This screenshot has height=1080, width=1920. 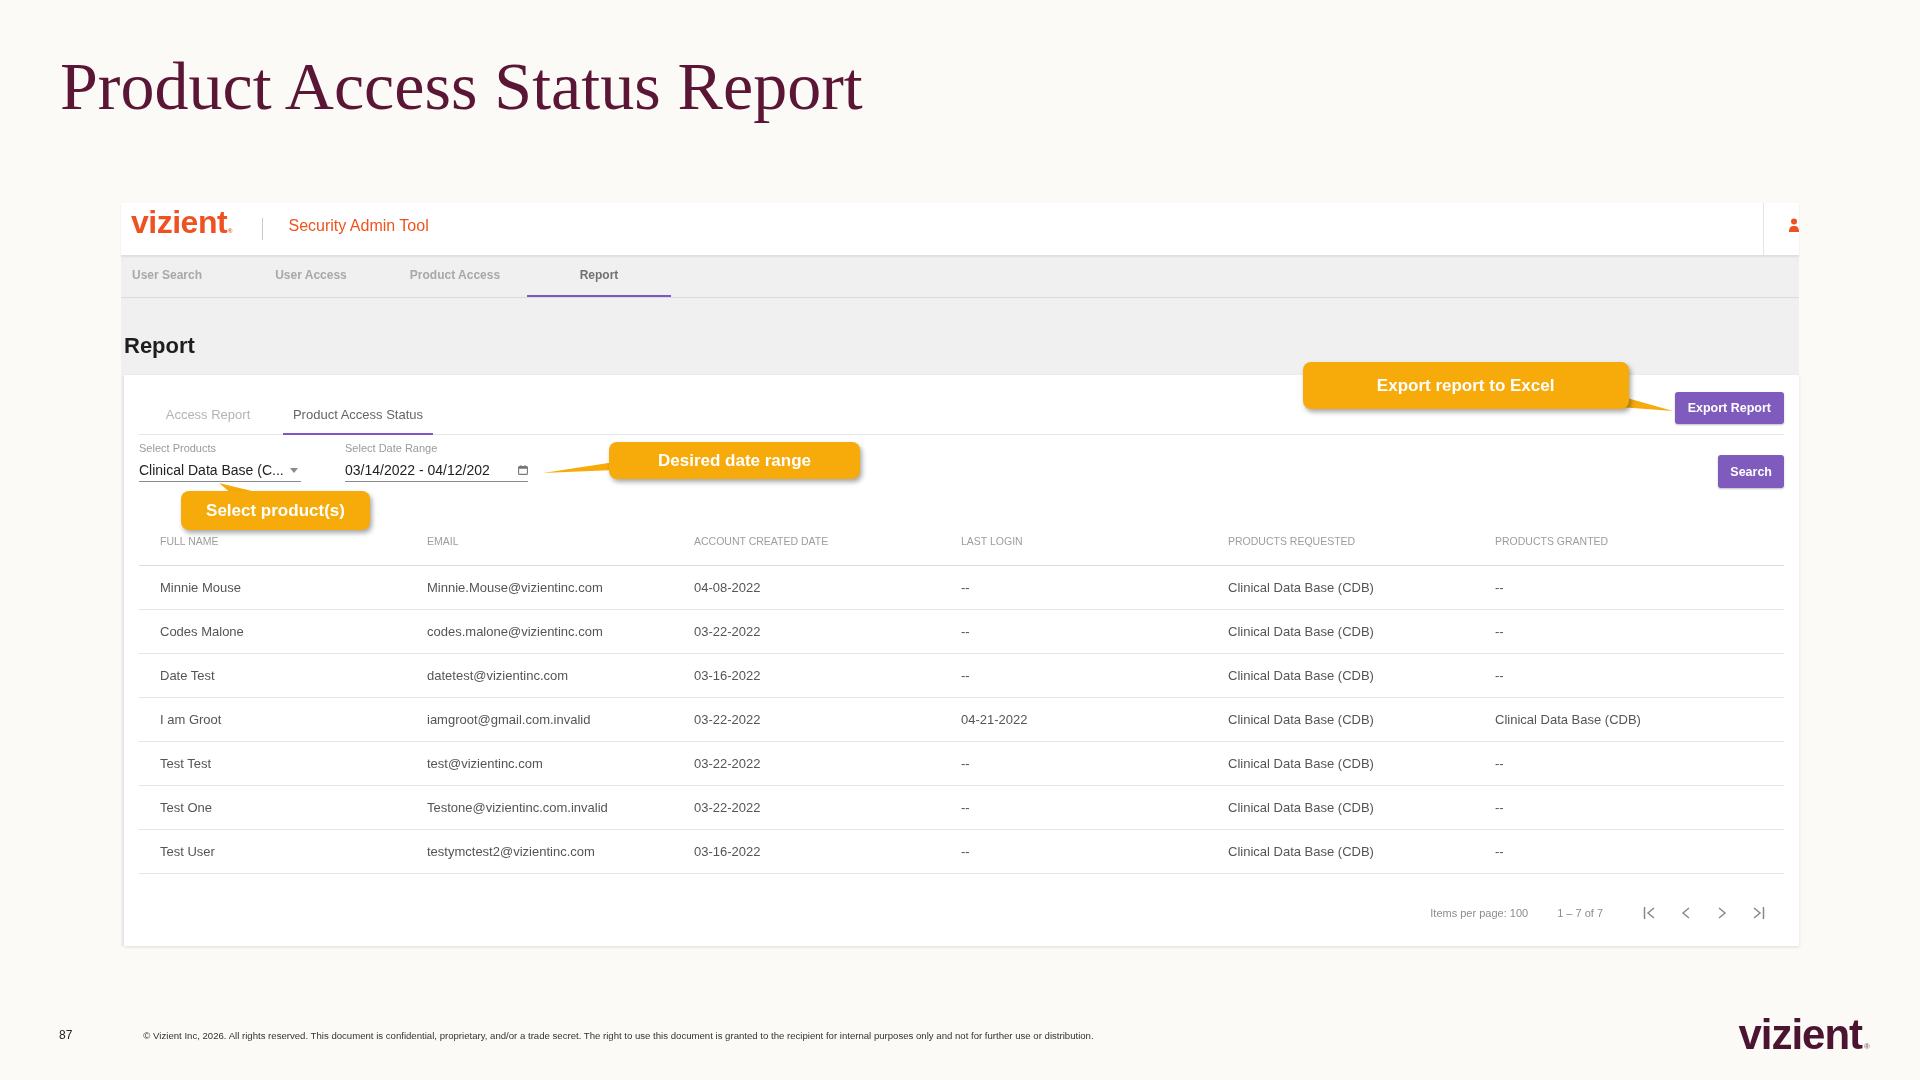 I want to click on table-cell: Test Test, so click(x=186, y=763).